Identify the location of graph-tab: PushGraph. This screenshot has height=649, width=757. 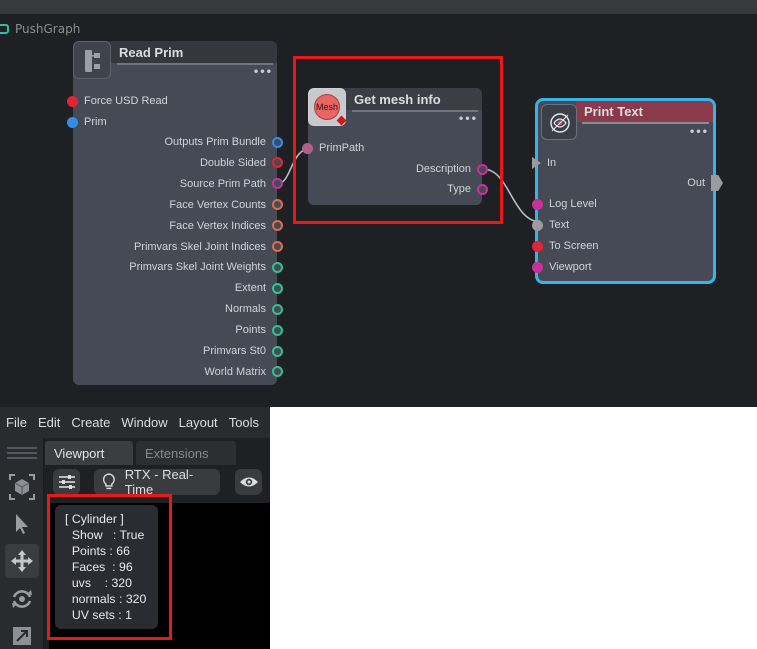
(40, 29).